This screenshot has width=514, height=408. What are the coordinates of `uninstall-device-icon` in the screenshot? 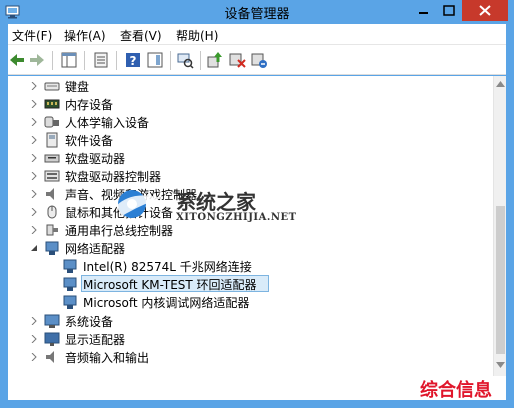 It's located at (259, 60).